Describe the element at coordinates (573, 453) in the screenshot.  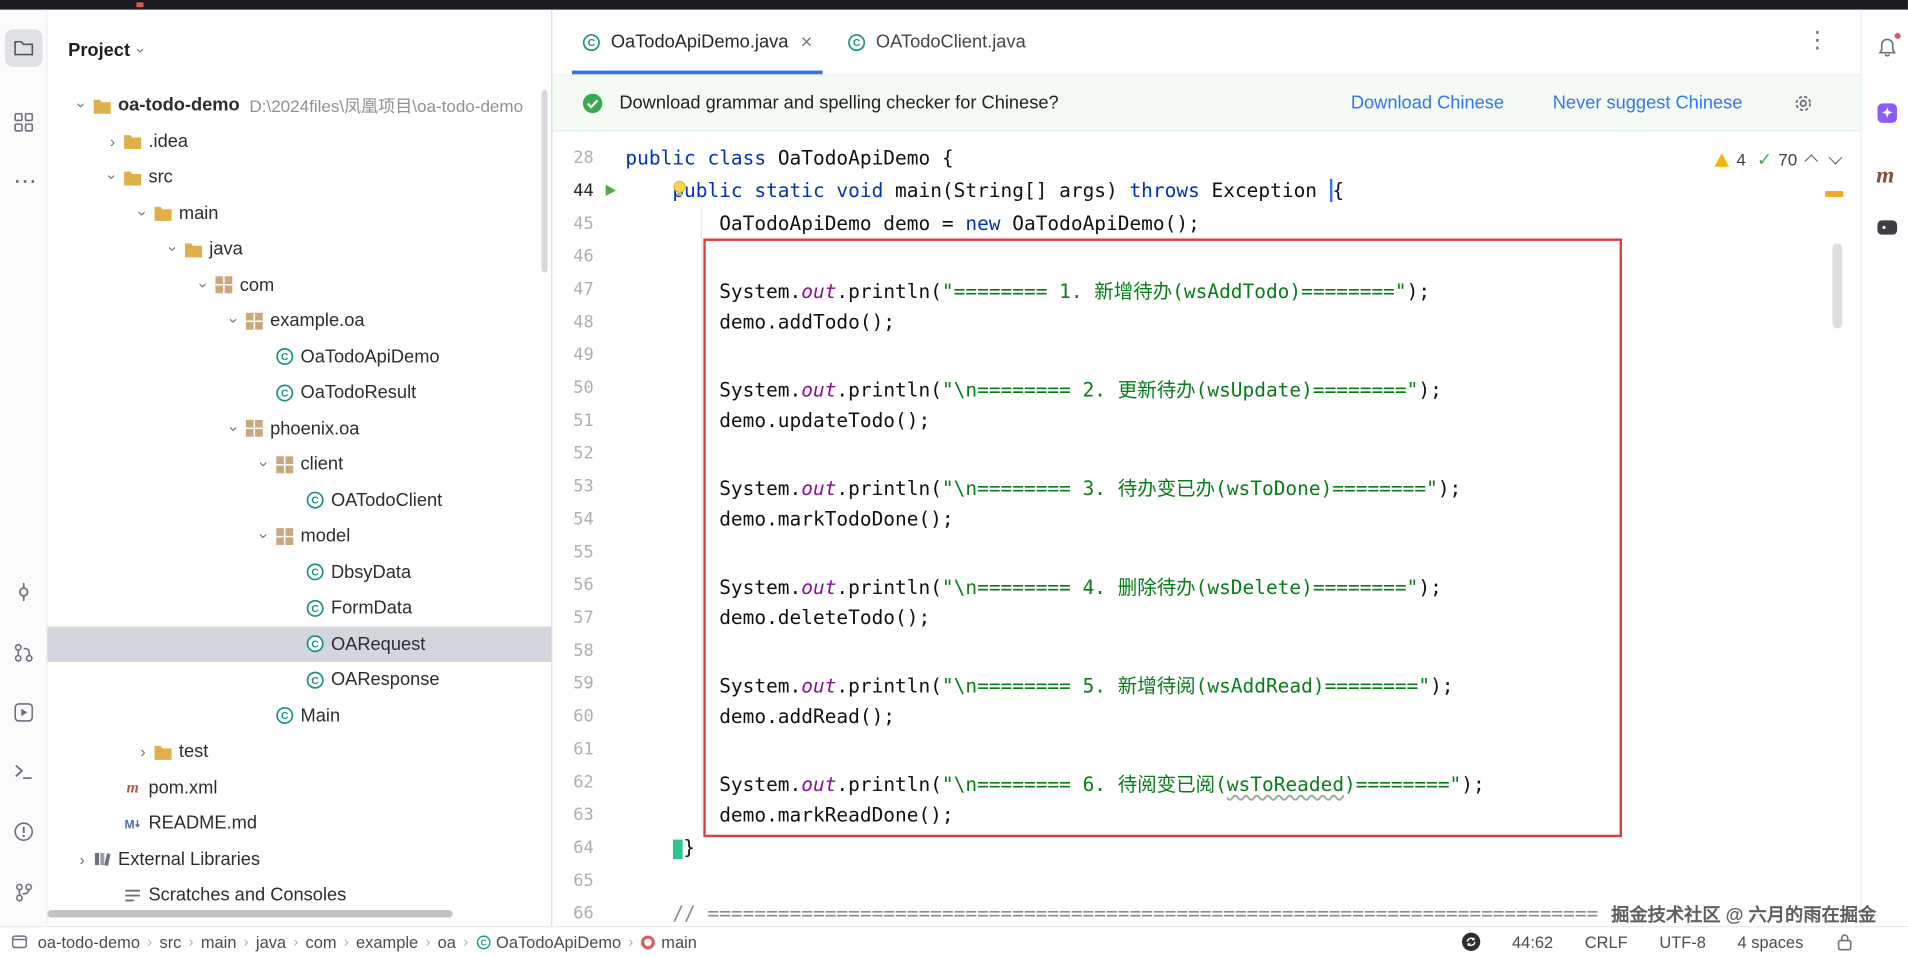
I see `line-number: 52` at that location.